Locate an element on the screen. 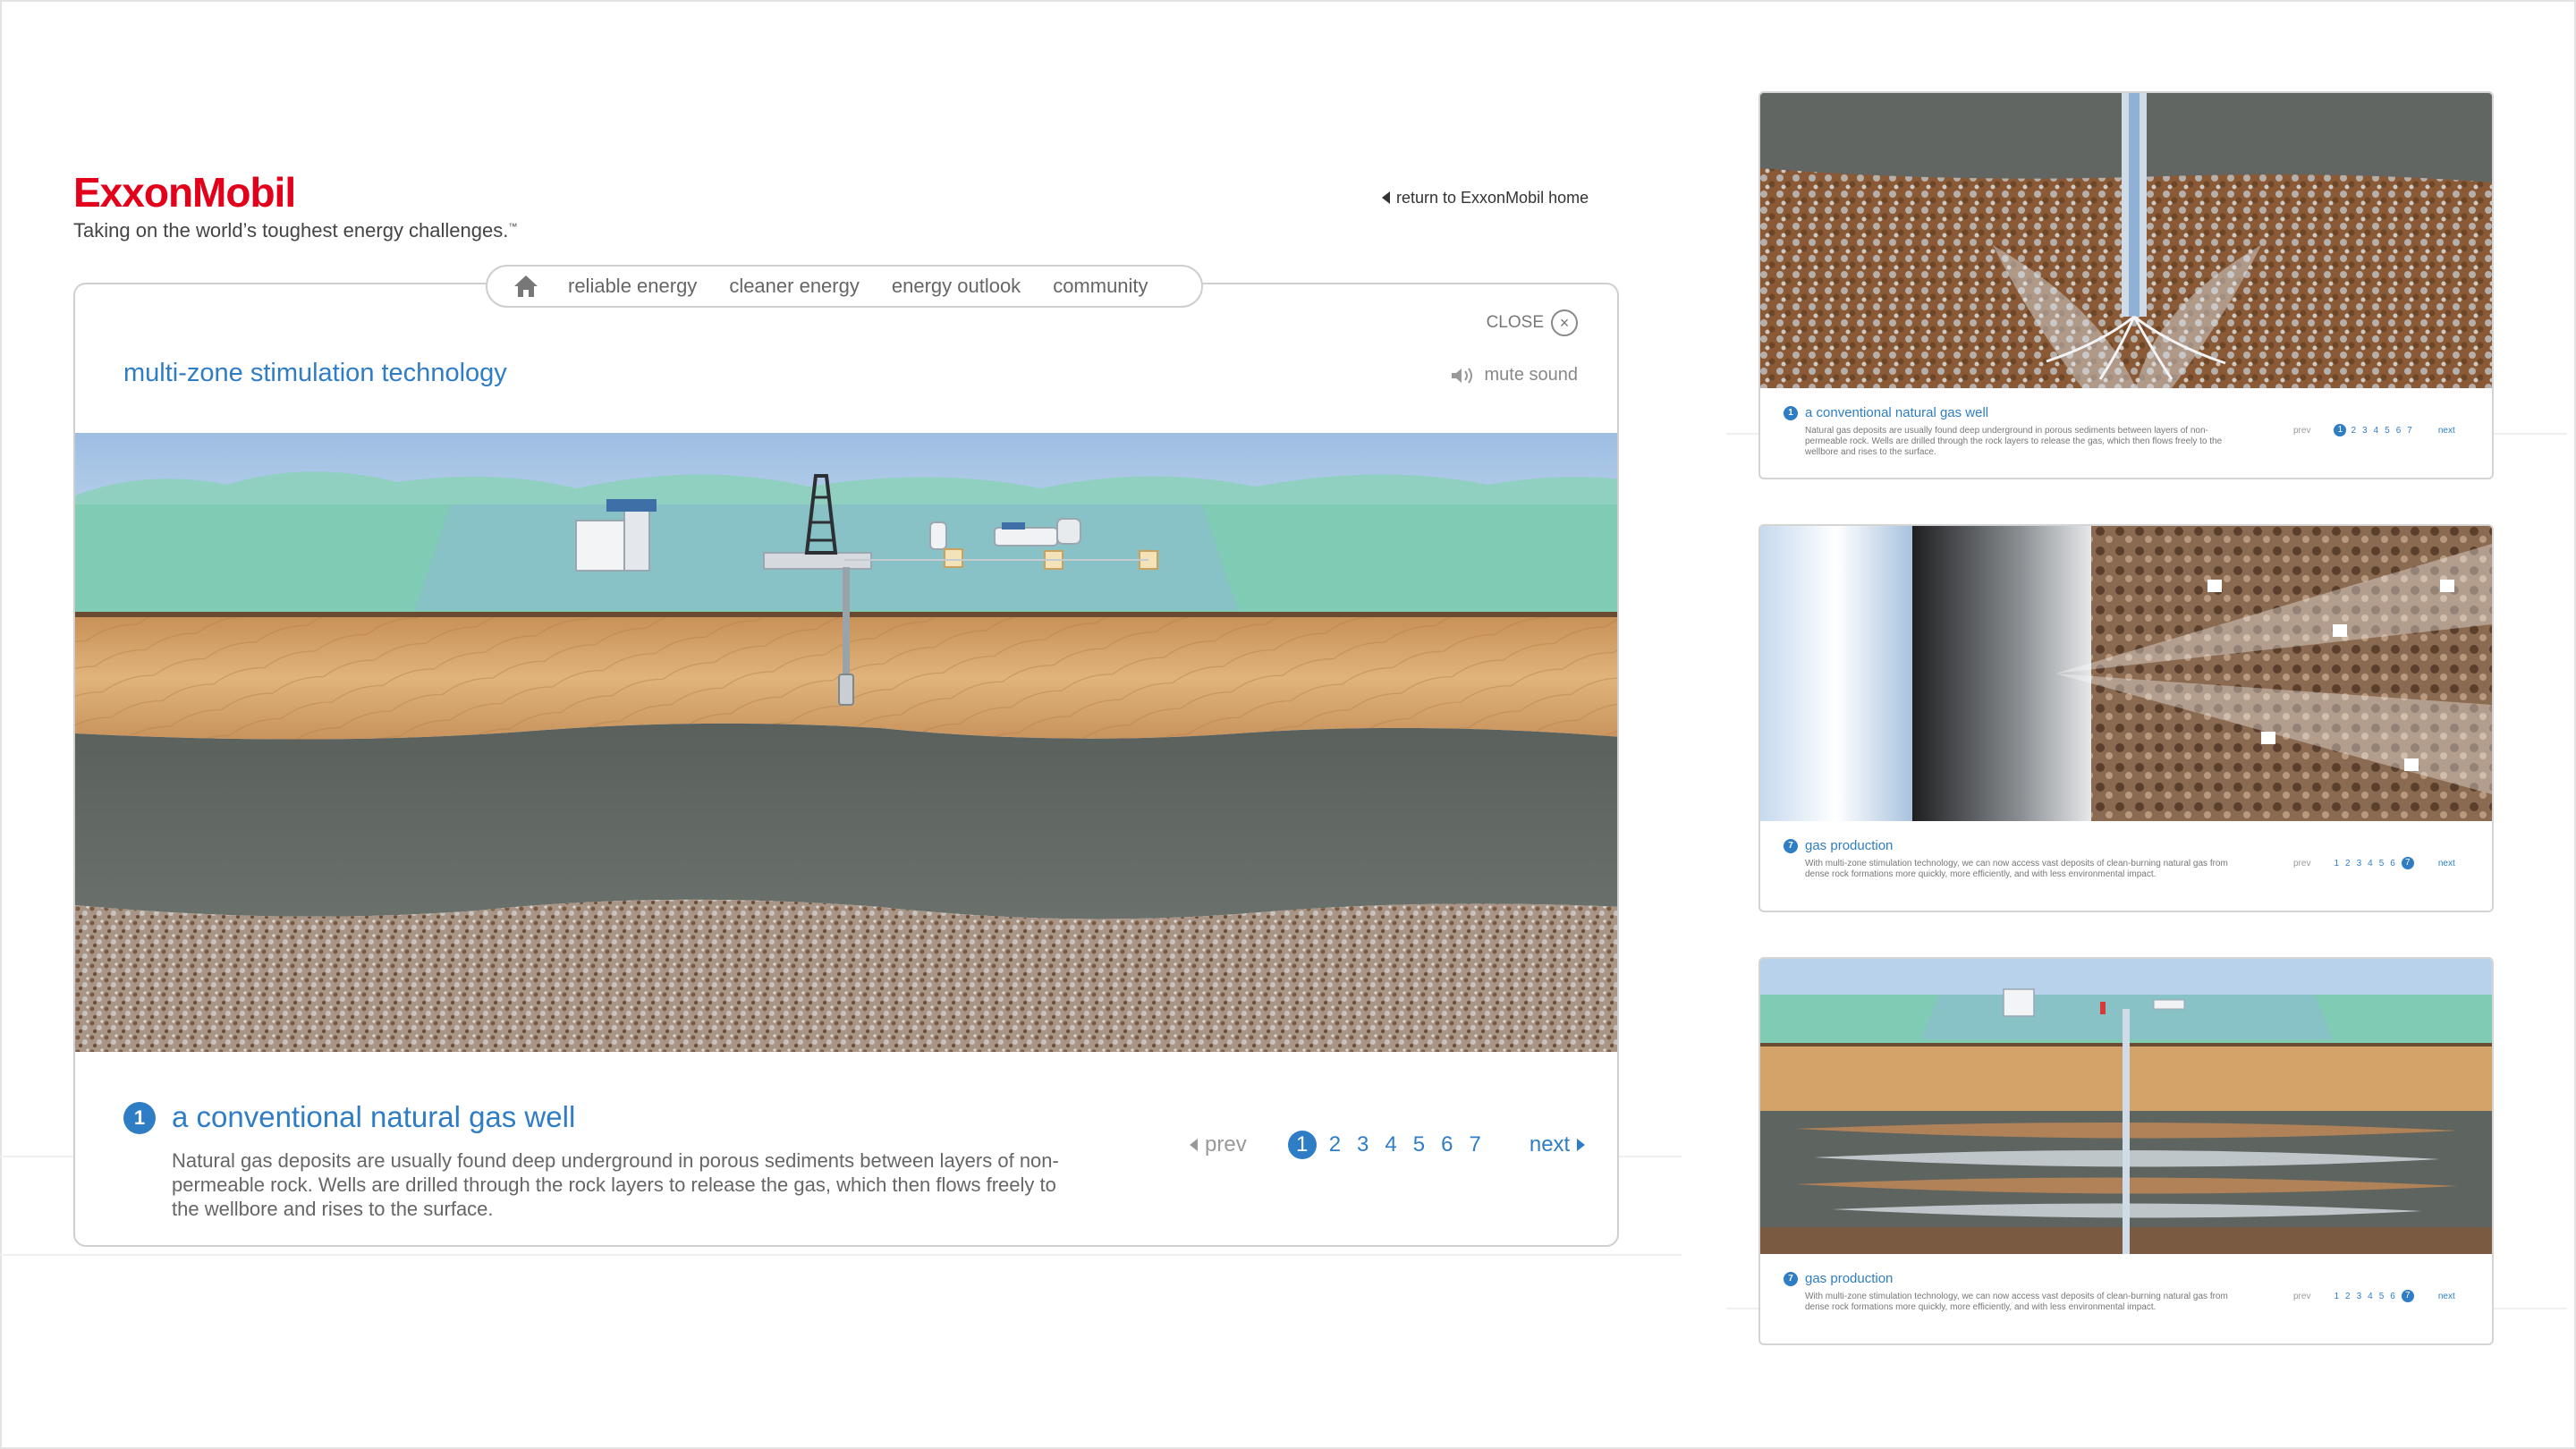  prev-label: prev is located at coordinates (1226, 1144).